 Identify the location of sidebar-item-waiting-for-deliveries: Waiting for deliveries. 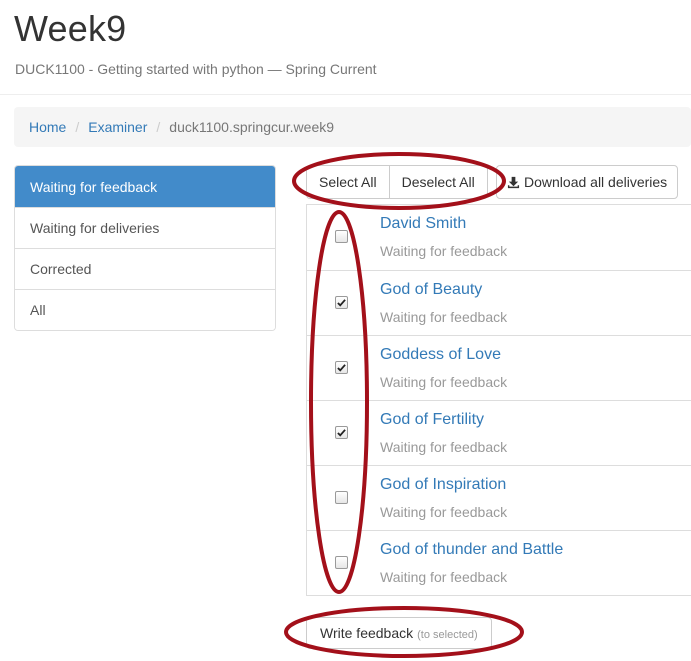
(145, 227).